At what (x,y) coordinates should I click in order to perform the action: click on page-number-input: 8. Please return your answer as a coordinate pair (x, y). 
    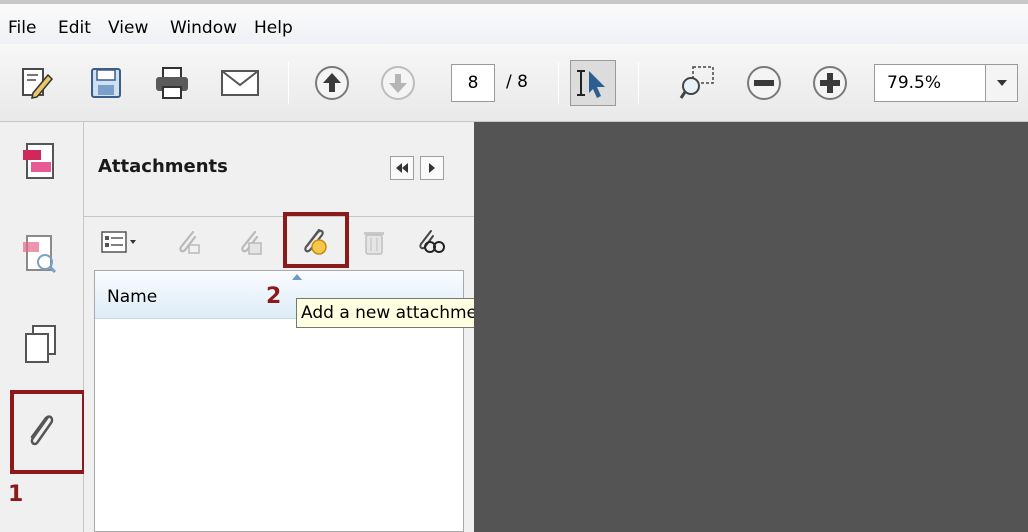
    Looking at the image, I should click on (473, 83).